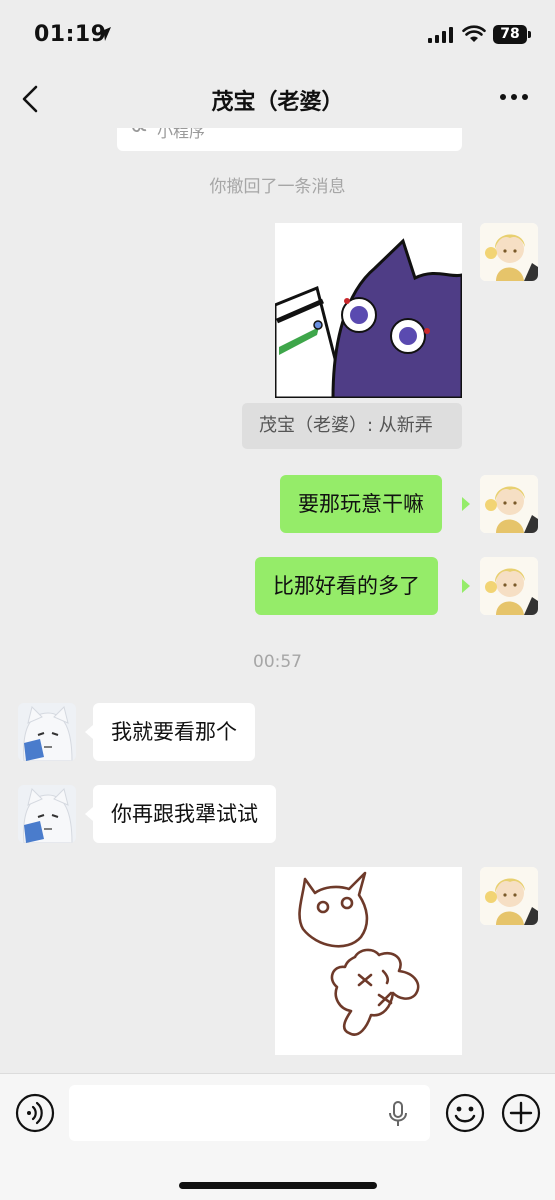 The image size is (555, 1200). I want to click on chat-header: 茂宝（老婆）, so click(277, 99).